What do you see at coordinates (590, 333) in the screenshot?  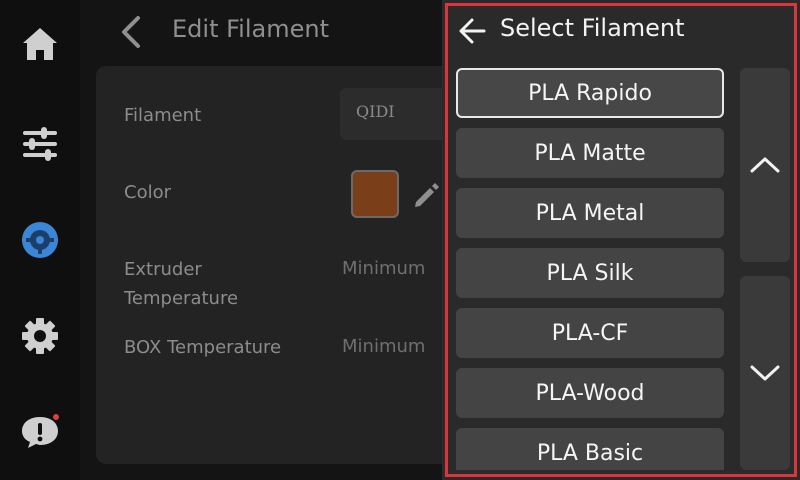 I see `filament-option: PLA-CF` at bounding box center [590, 333].